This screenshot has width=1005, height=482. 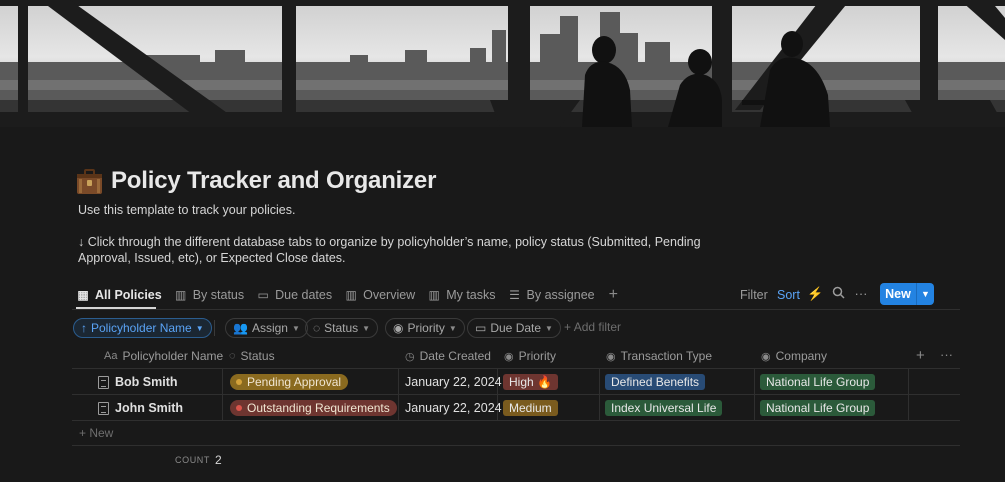 What do you see at coordinates (788, 295) in the screenshot?
I see `sort-button: Sort` at bounding box center [788, 295].